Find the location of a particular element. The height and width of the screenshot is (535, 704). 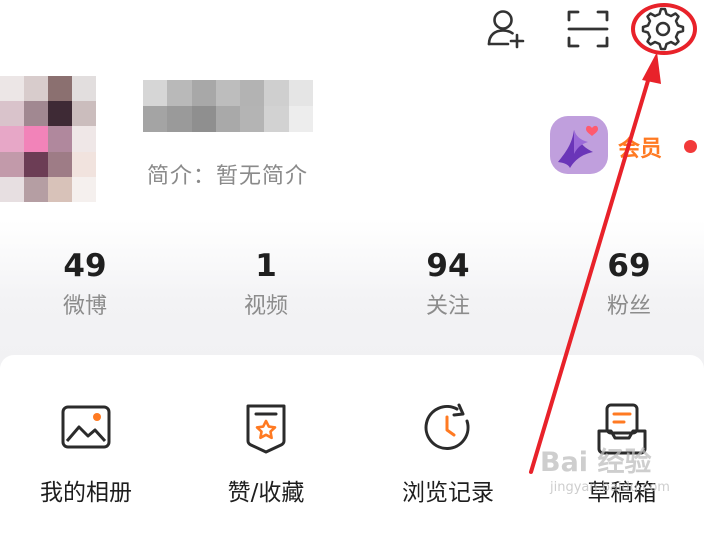

function-label: 草稿箱 is located at coordinates (622, 493).